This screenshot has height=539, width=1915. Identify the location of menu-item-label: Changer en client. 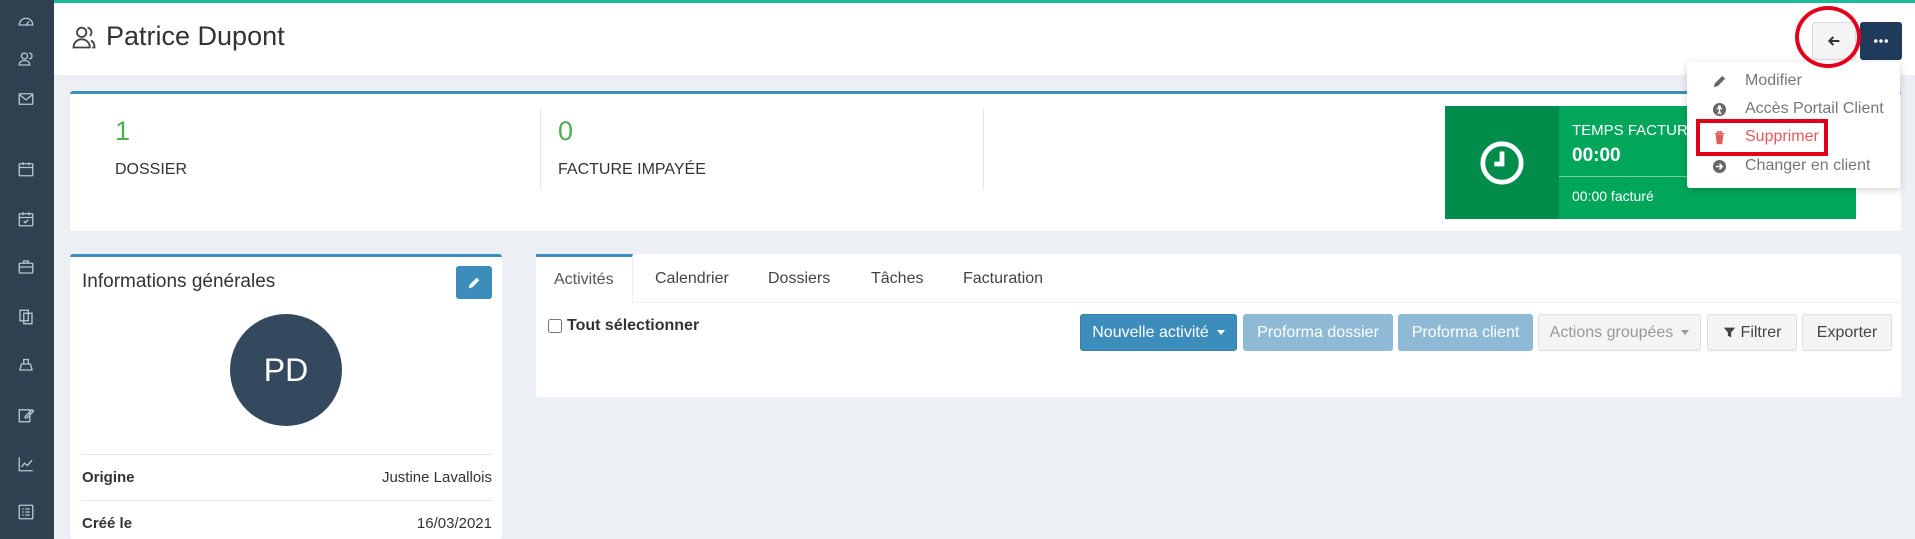
(1808, 165).